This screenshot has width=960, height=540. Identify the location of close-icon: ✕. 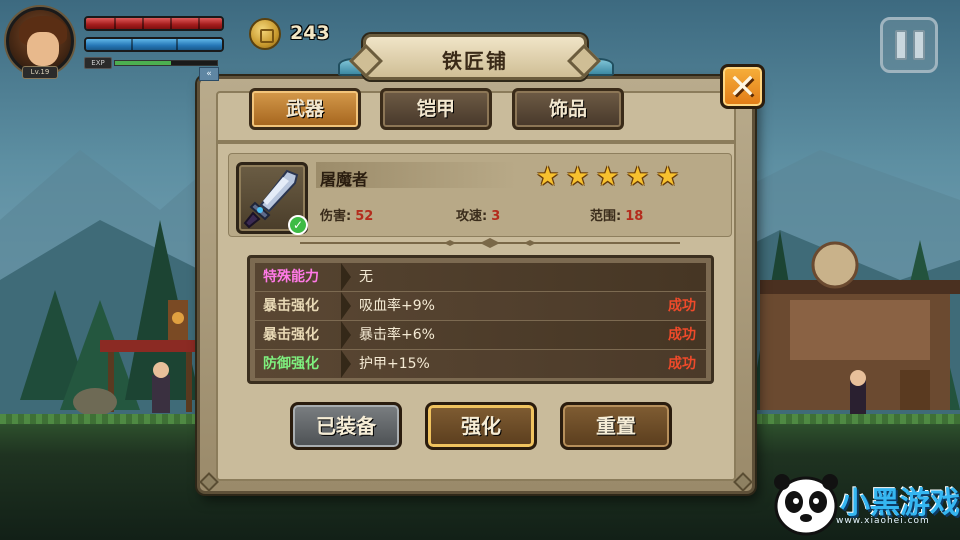
(742, 87).